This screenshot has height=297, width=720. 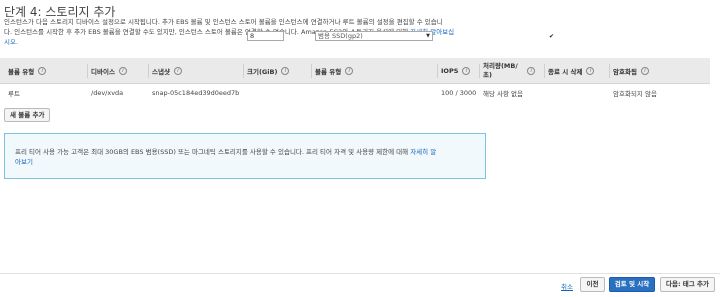 I want to click on free-tier-learn-more-link-continued: 아보기, so click(x=24, y=162).